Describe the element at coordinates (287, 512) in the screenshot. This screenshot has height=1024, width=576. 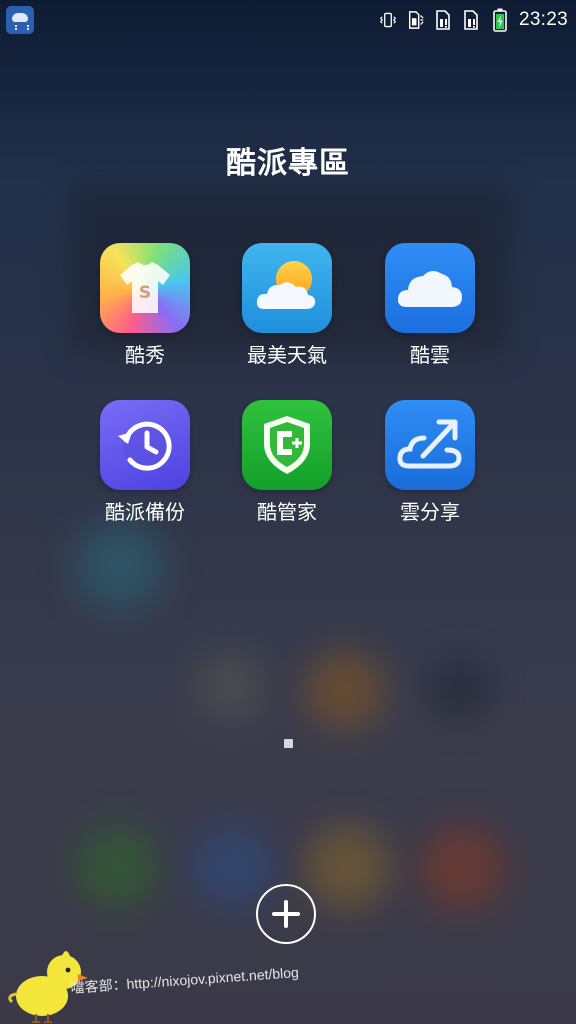
I see `app-label: 酷管家` at that location.